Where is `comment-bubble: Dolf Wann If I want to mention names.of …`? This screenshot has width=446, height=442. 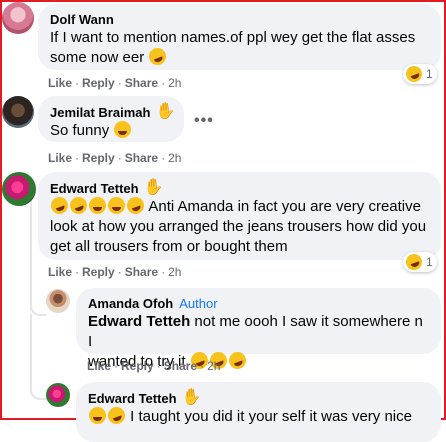 comment-bubble: Dolf Wann If I want to mention names.of … is located at coordinates (239, 37).